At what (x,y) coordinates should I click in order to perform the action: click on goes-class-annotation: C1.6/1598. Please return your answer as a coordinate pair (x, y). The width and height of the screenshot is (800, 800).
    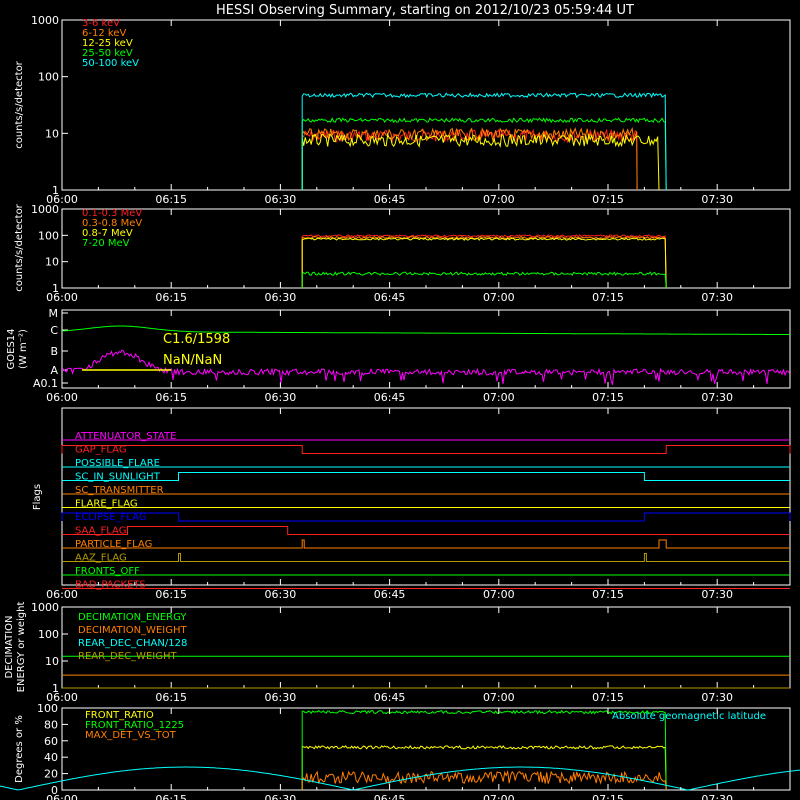
    Looking at the image, I should click on (196, 339).